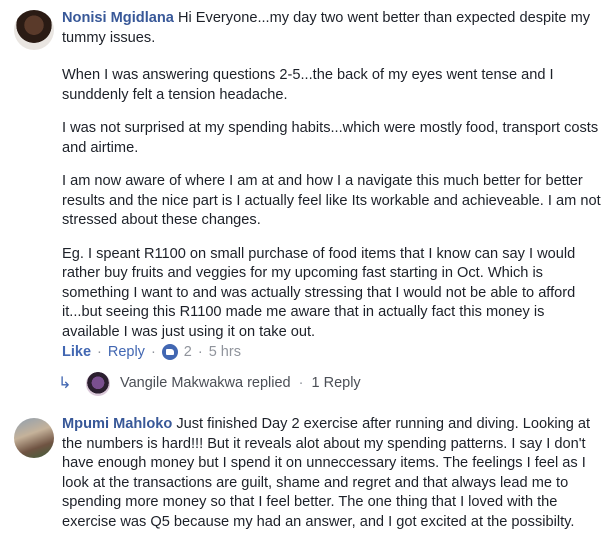 This screenshot has height=554, width=615. Describe the element at coordinates (118, 18) in the screenshot. I see `author-name: Nonisi Mgidlana` at that location.